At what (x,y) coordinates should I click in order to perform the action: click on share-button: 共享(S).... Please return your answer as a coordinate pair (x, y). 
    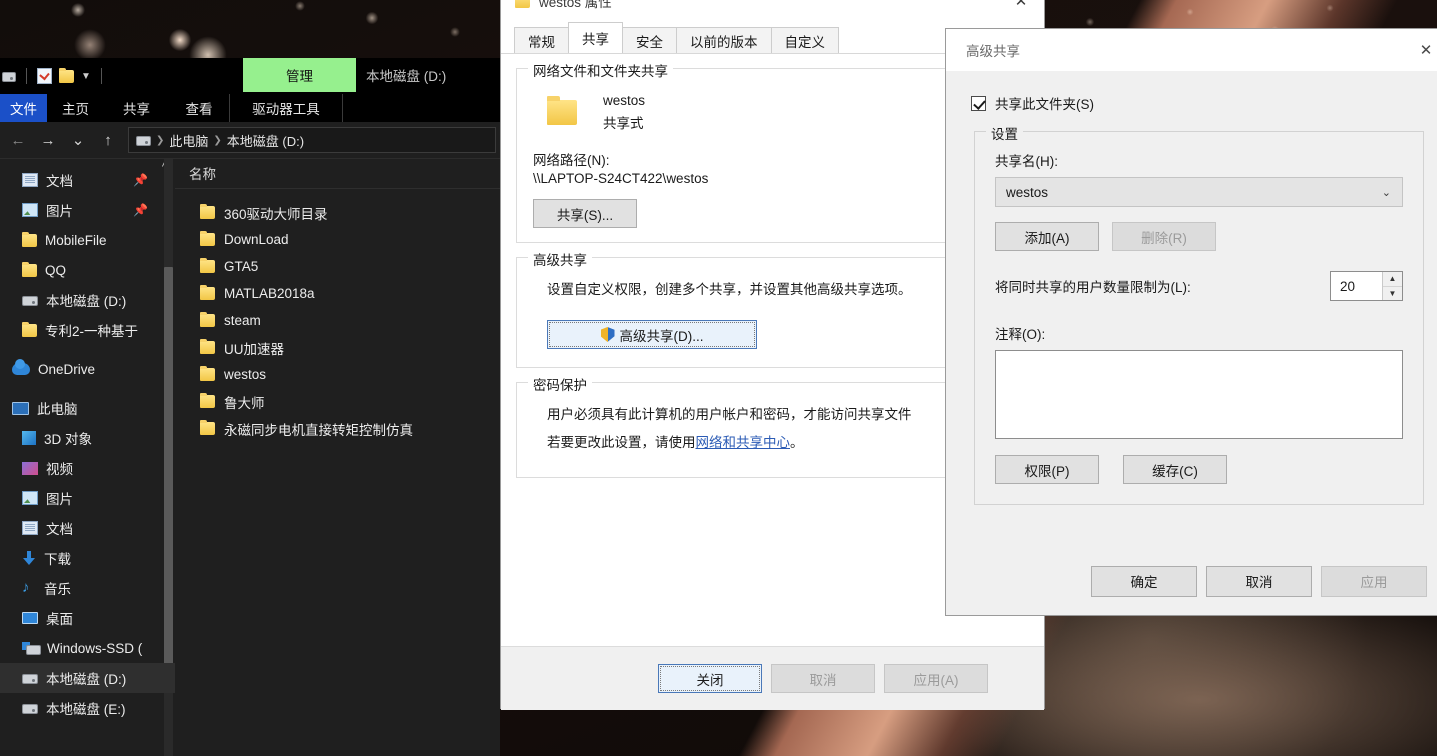
    Looking at the image, I should click on (585, 213).